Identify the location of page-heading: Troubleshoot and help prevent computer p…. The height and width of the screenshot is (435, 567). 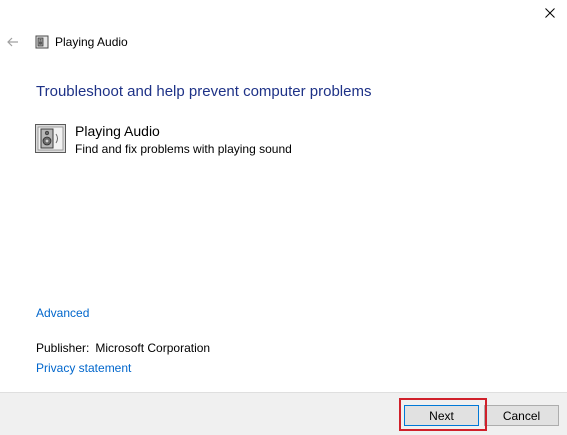
(204, 91).